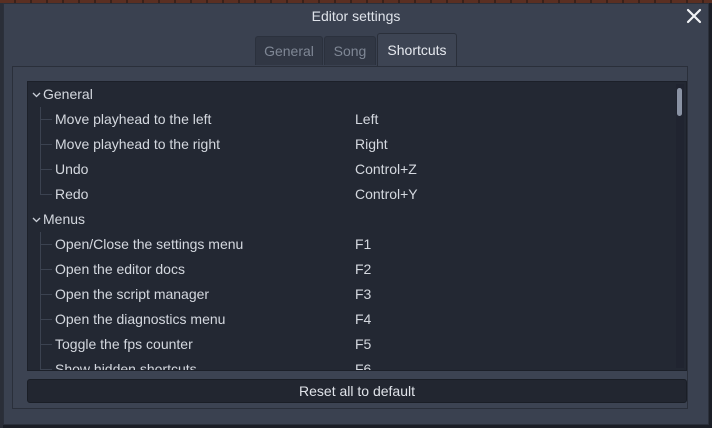 Image resolution: width=712 pixels, height=428 pixels. What do you see at coordinates (348, 269) in the screenshot?
I see `shortcut-row: Open the editor docs F2` at bounding box center [348, 269].